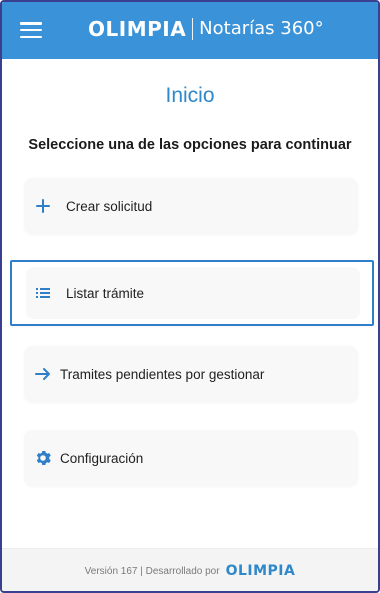 This screenshot has height=593, width=380. I want to click on option-label: Crear solicitud, so click(109, 206).